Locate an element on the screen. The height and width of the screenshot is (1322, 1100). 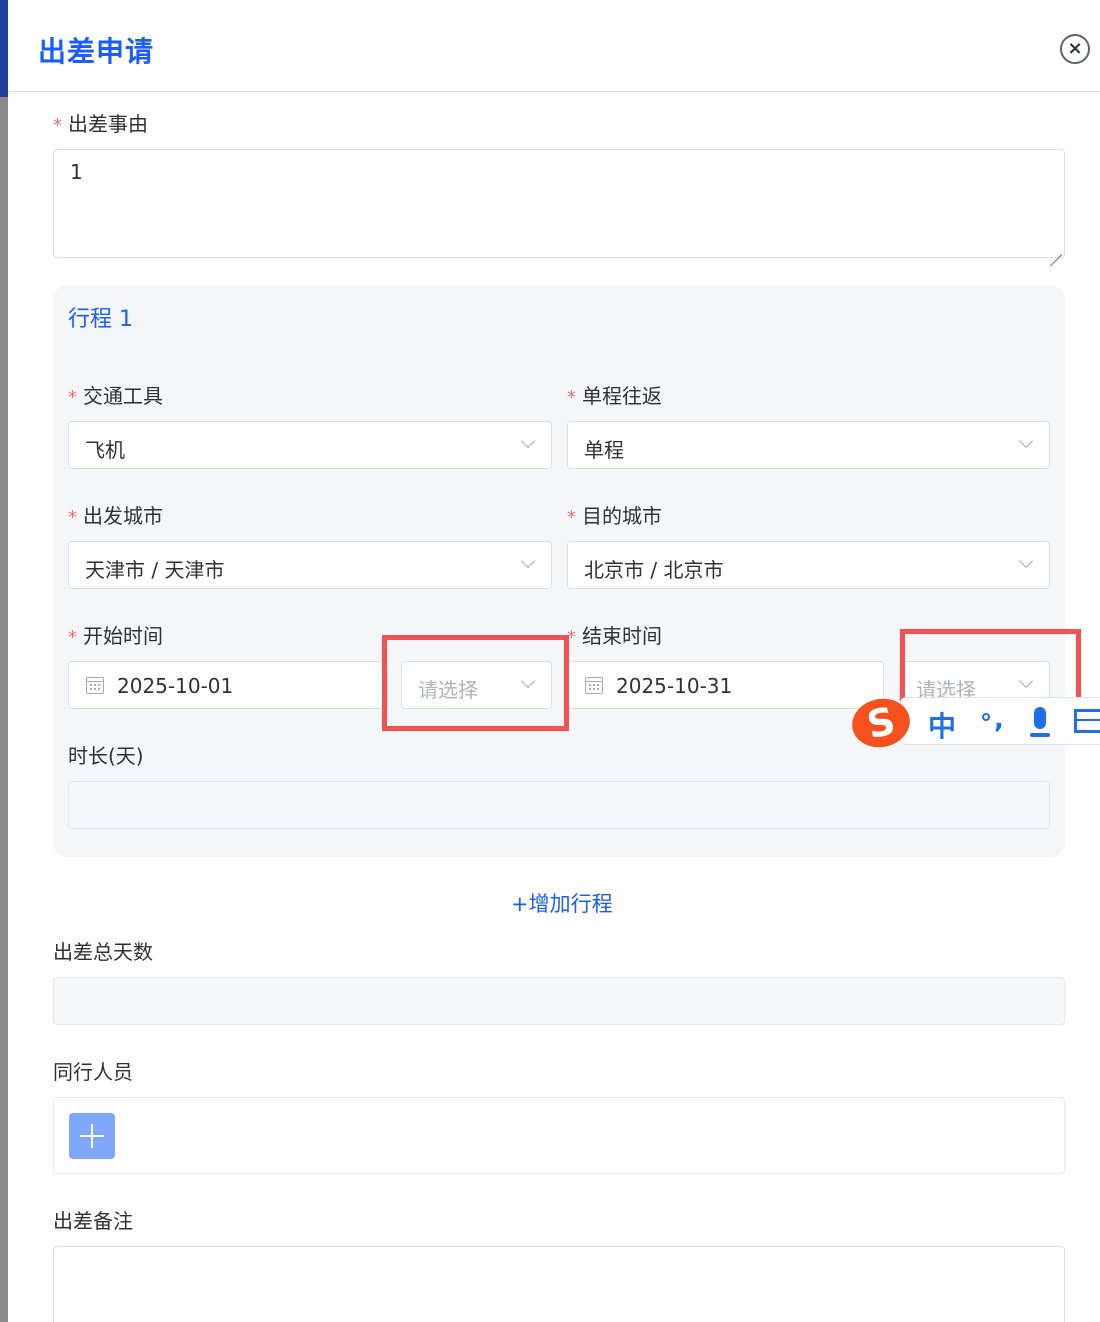
end-date-picker: 2025-10-31 is located at coordinates (725, 685).